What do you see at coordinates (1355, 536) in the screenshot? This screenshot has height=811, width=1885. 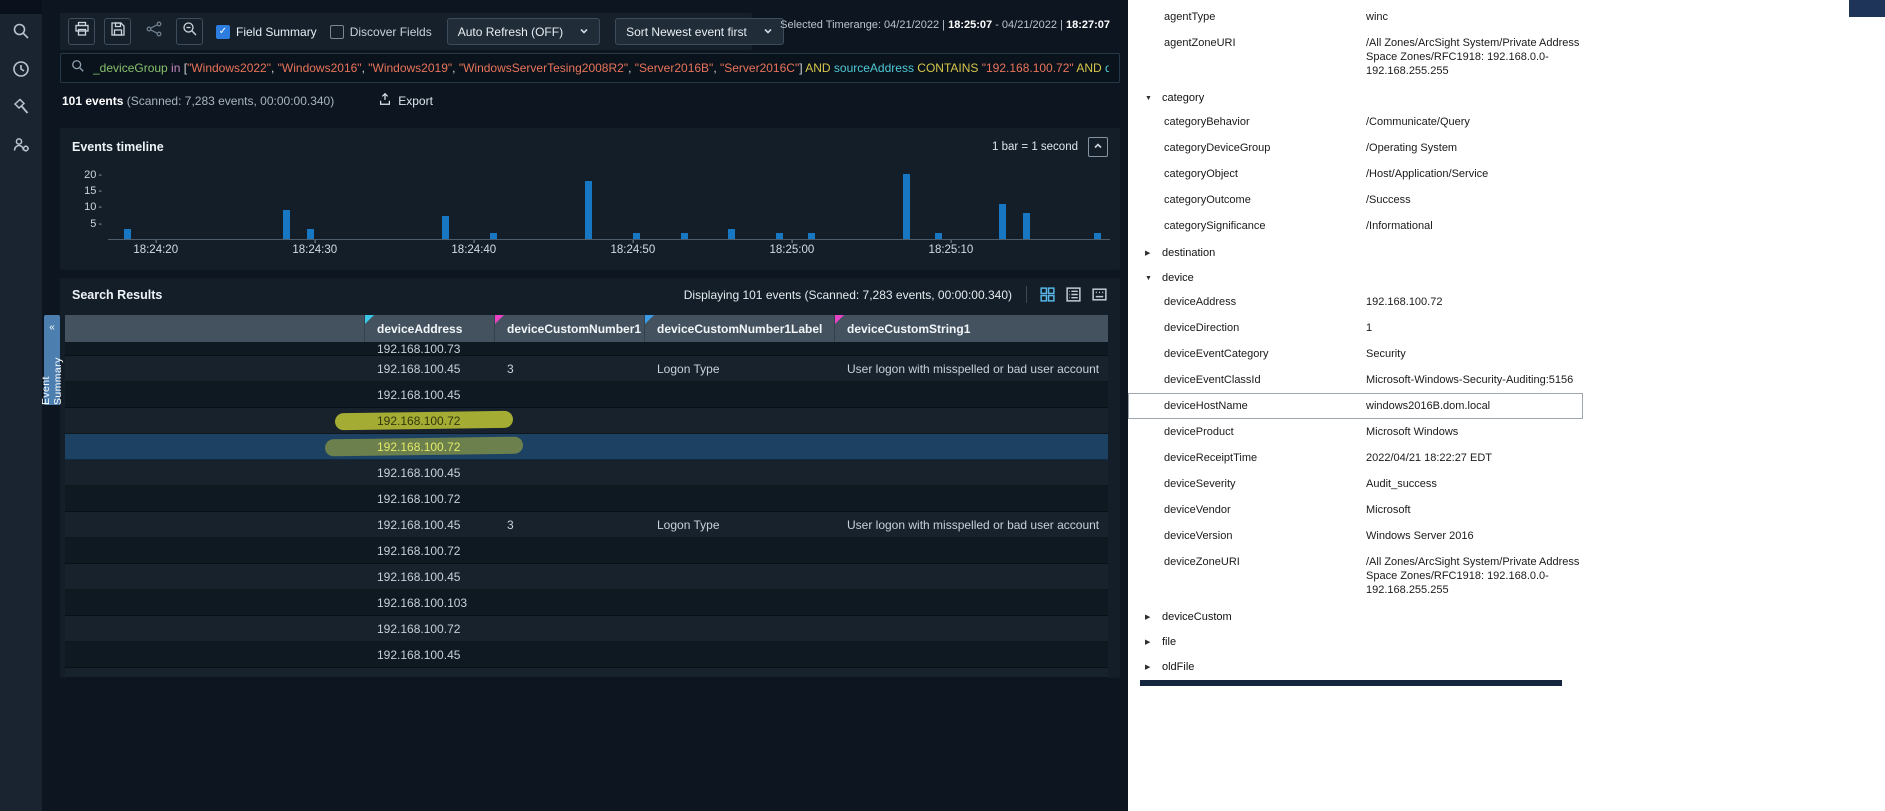 I see `details-field-deviceVersion: deviceVersion Windows Server 2016` at bounding box center [1355, 536].